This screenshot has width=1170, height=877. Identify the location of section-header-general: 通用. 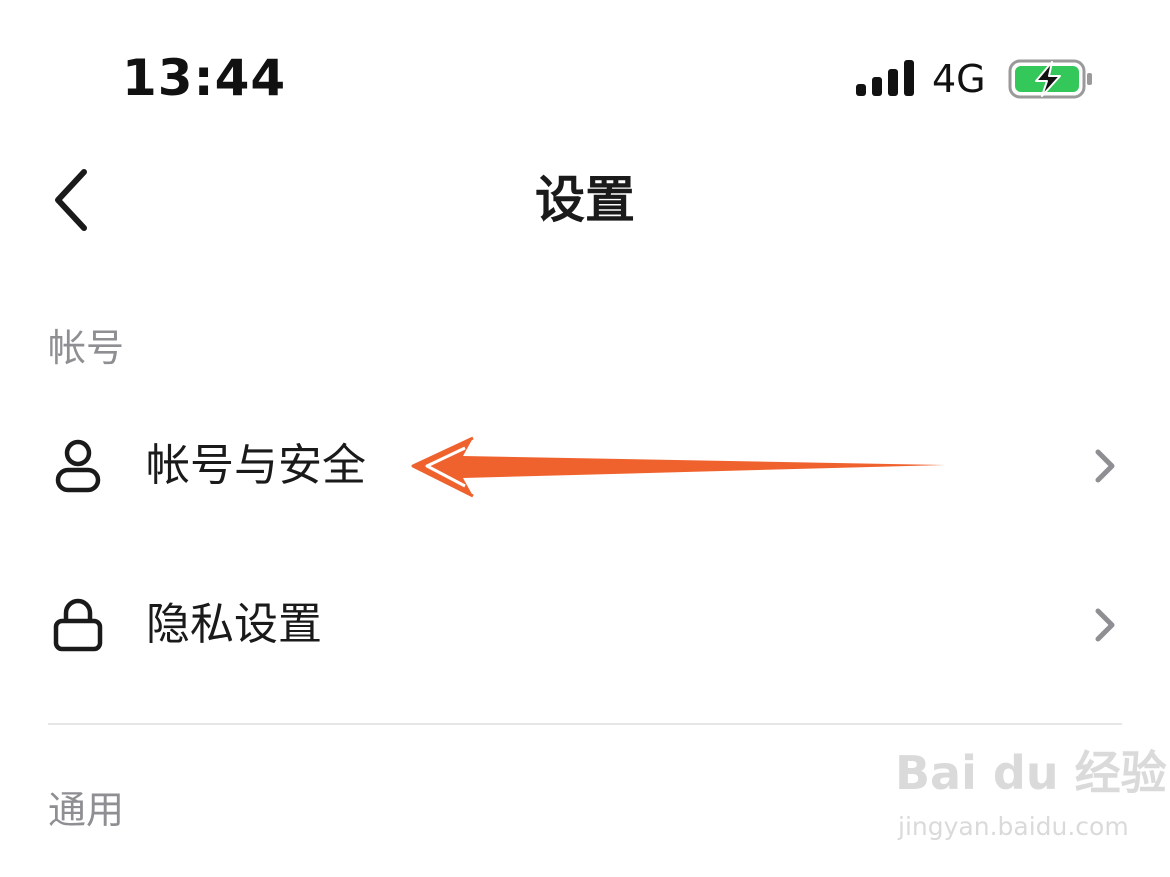
(86, 810).